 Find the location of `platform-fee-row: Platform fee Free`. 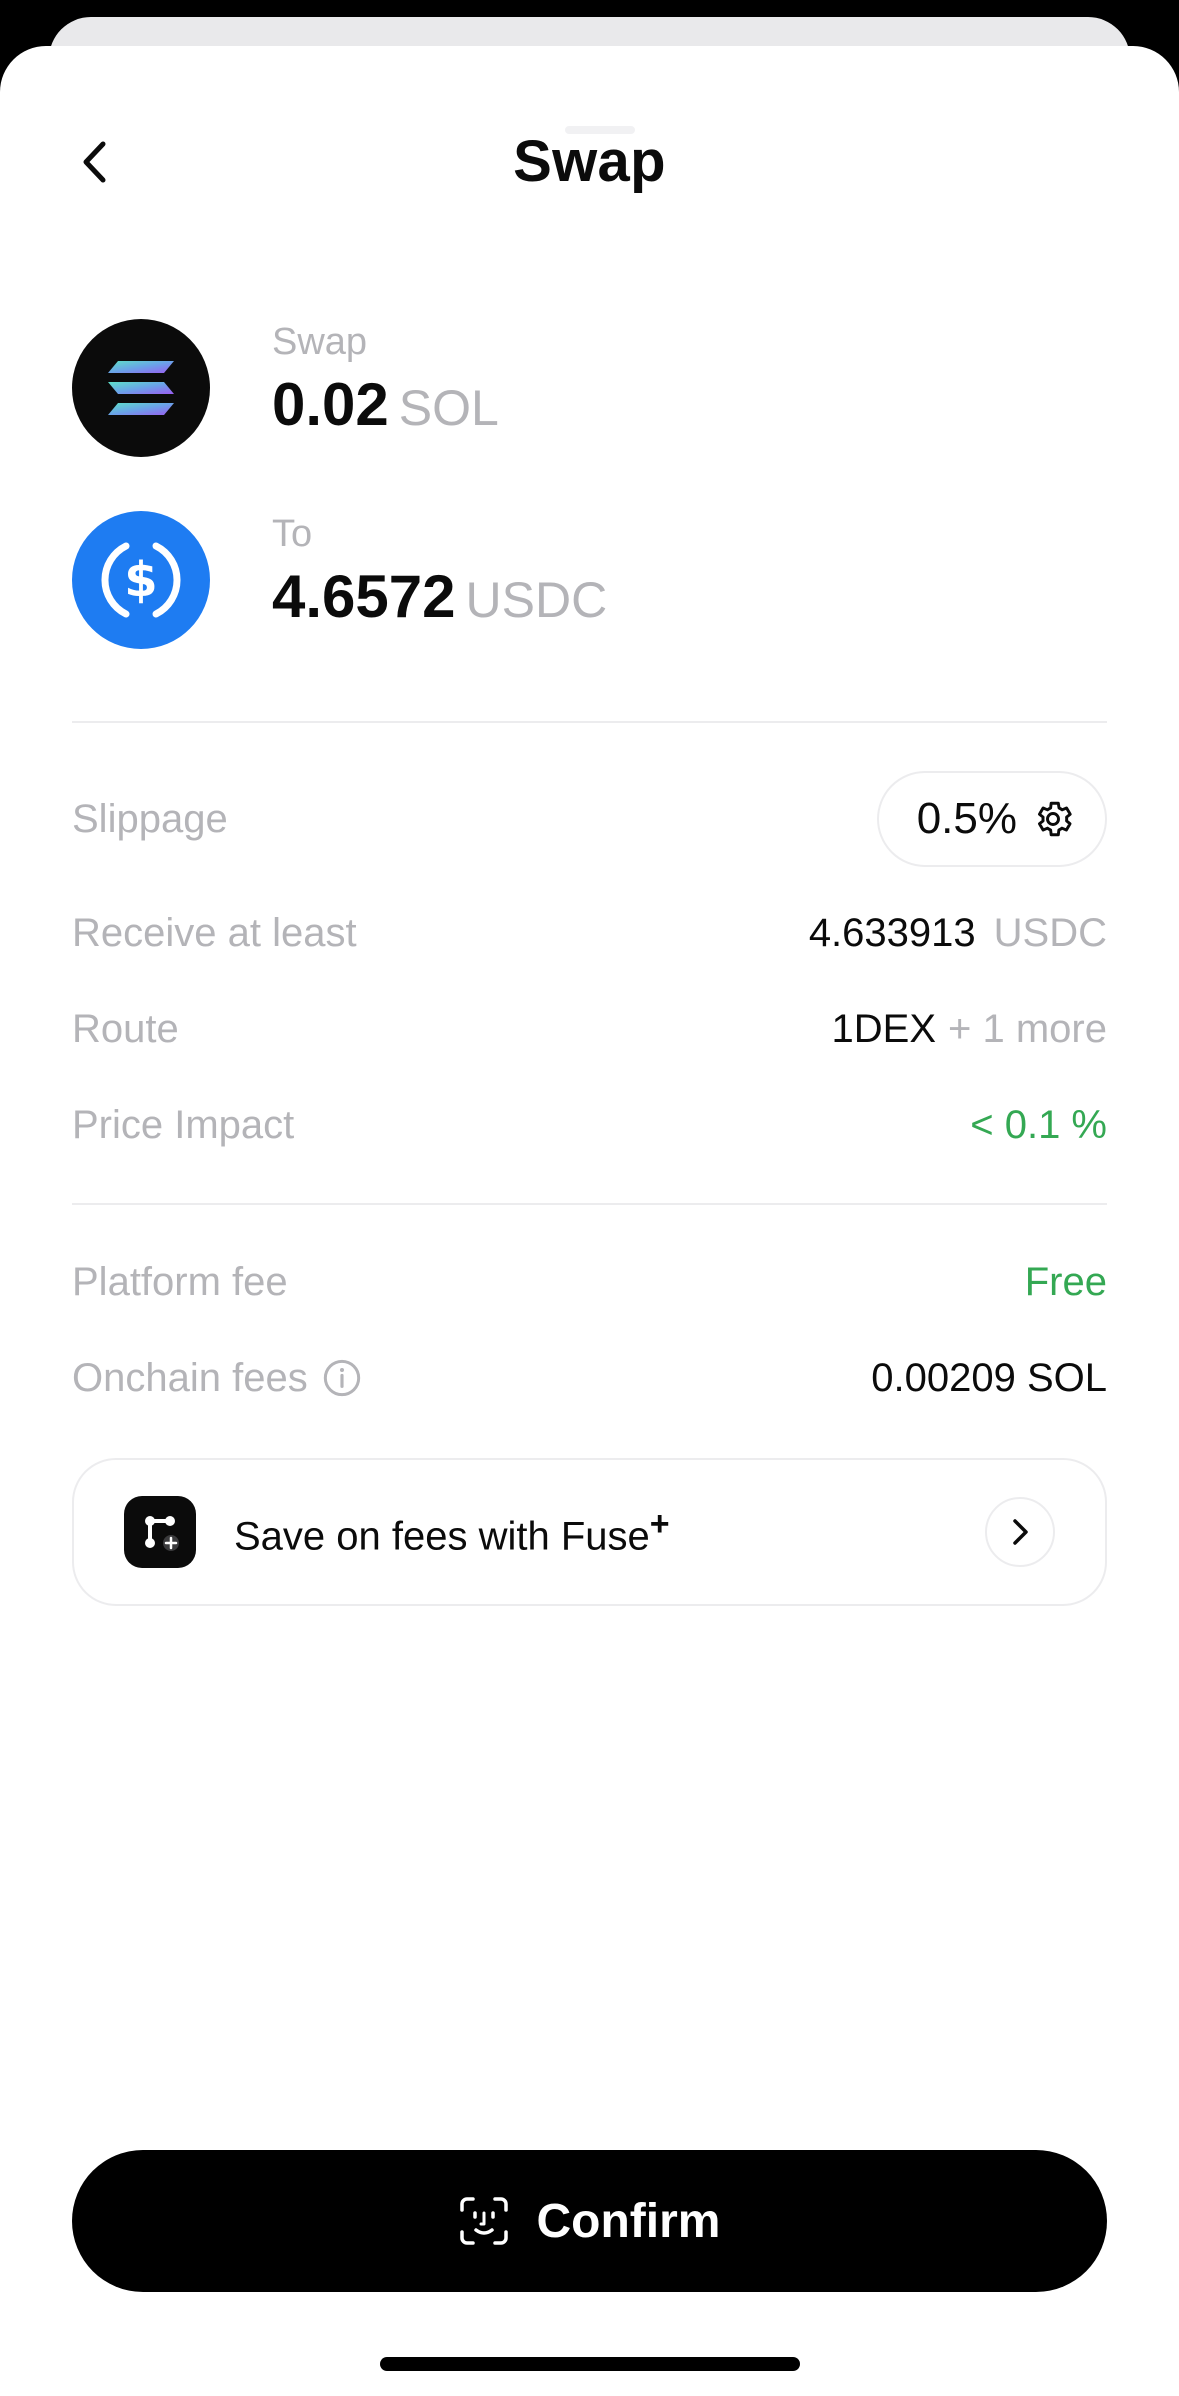

platform-fee-row: Platform fee Free is located at coordinates (589, 1282).